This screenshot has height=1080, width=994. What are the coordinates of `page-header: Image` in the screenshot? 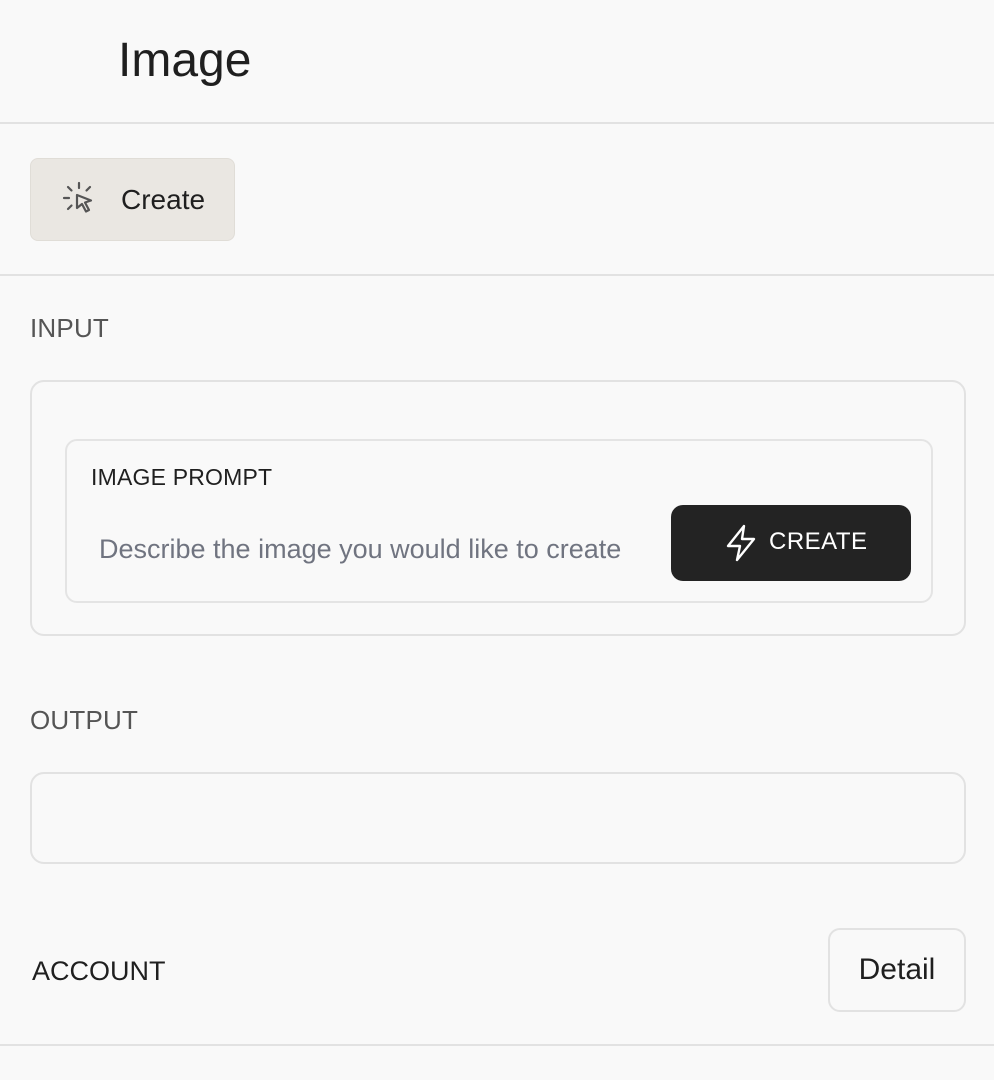 It's located at (497, 62).